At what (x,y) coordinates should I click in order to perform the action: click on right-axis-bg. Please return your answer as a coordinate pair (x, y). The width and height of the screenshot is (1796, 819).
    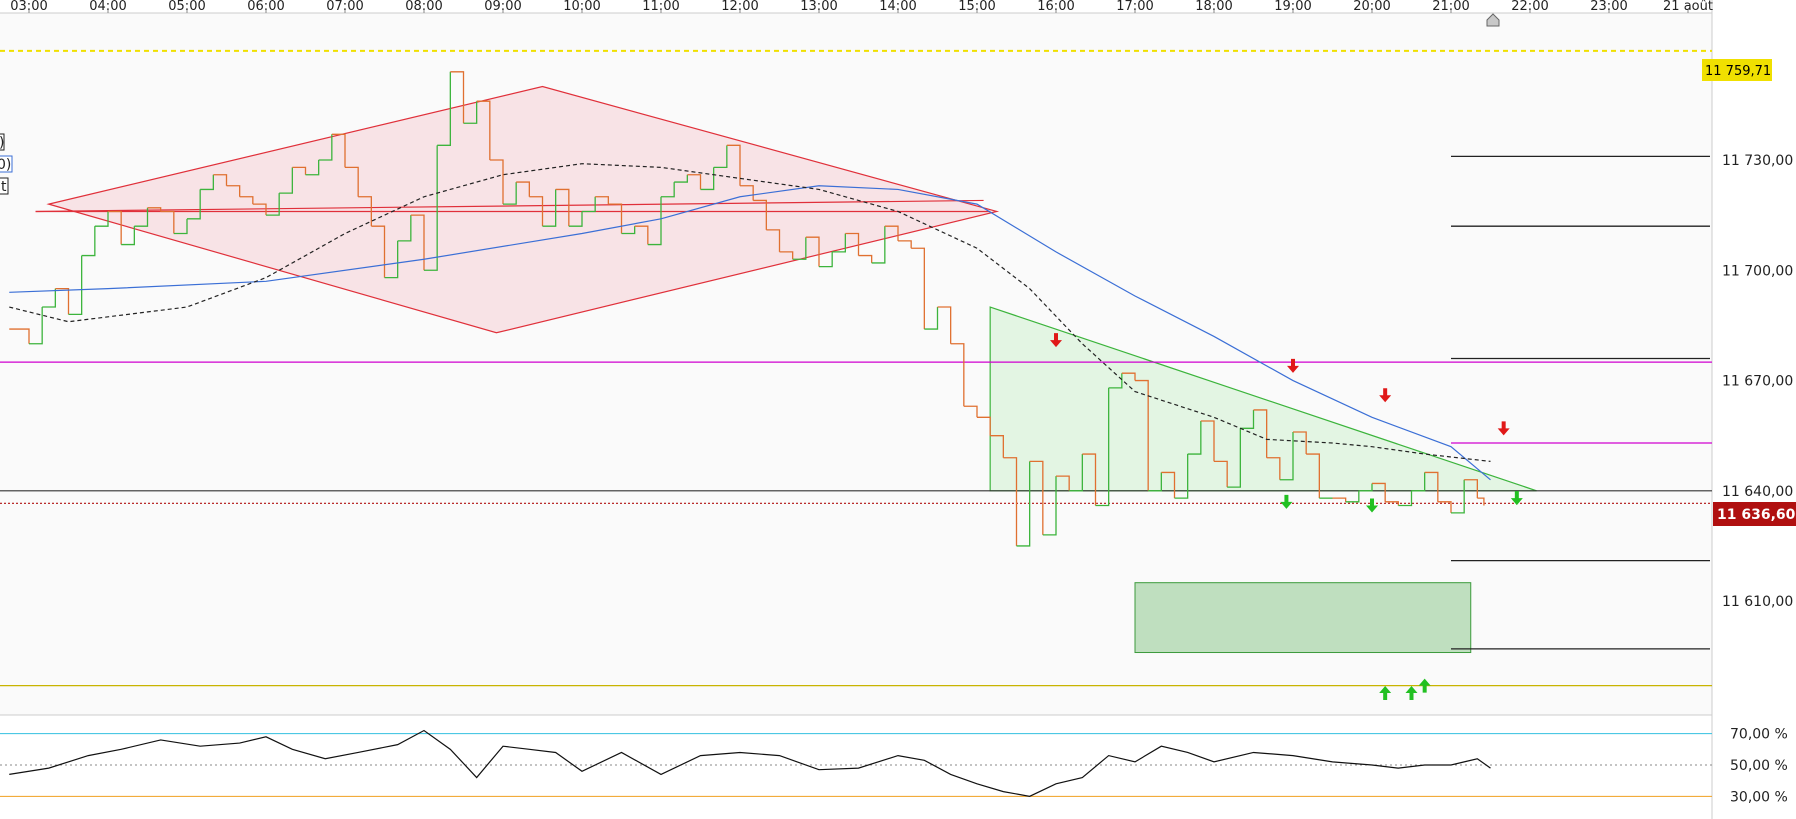
    Looking at the image, I should click on (1754, 409).